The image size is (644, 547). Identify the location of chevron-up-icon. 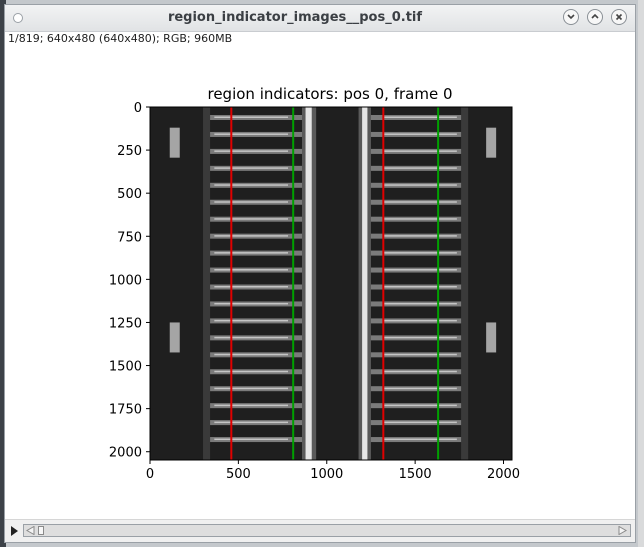
(595, 16).